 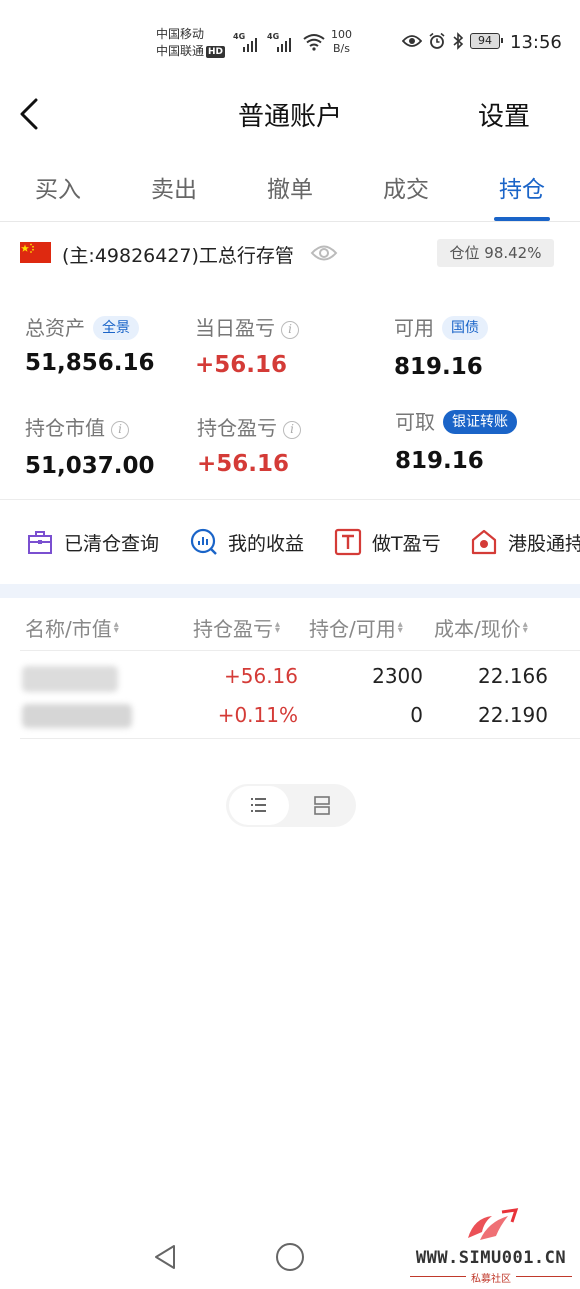 I want to click on position-pl-text: 持仓盈亏, so click(x=237, y=428).